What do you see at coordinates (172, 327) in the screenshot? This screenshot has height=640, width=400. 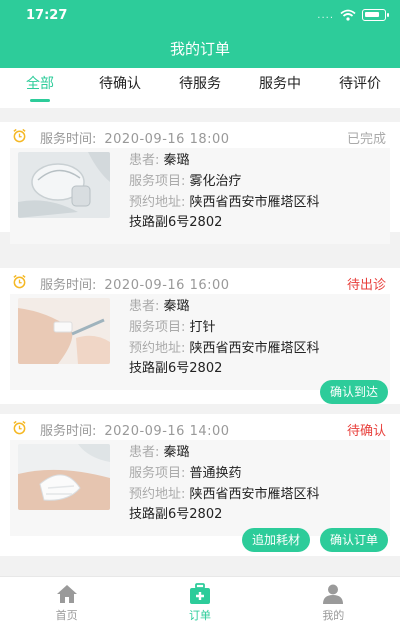 I see `service-item-row: 服务项目: 打针` at bounding box center [172, 327].